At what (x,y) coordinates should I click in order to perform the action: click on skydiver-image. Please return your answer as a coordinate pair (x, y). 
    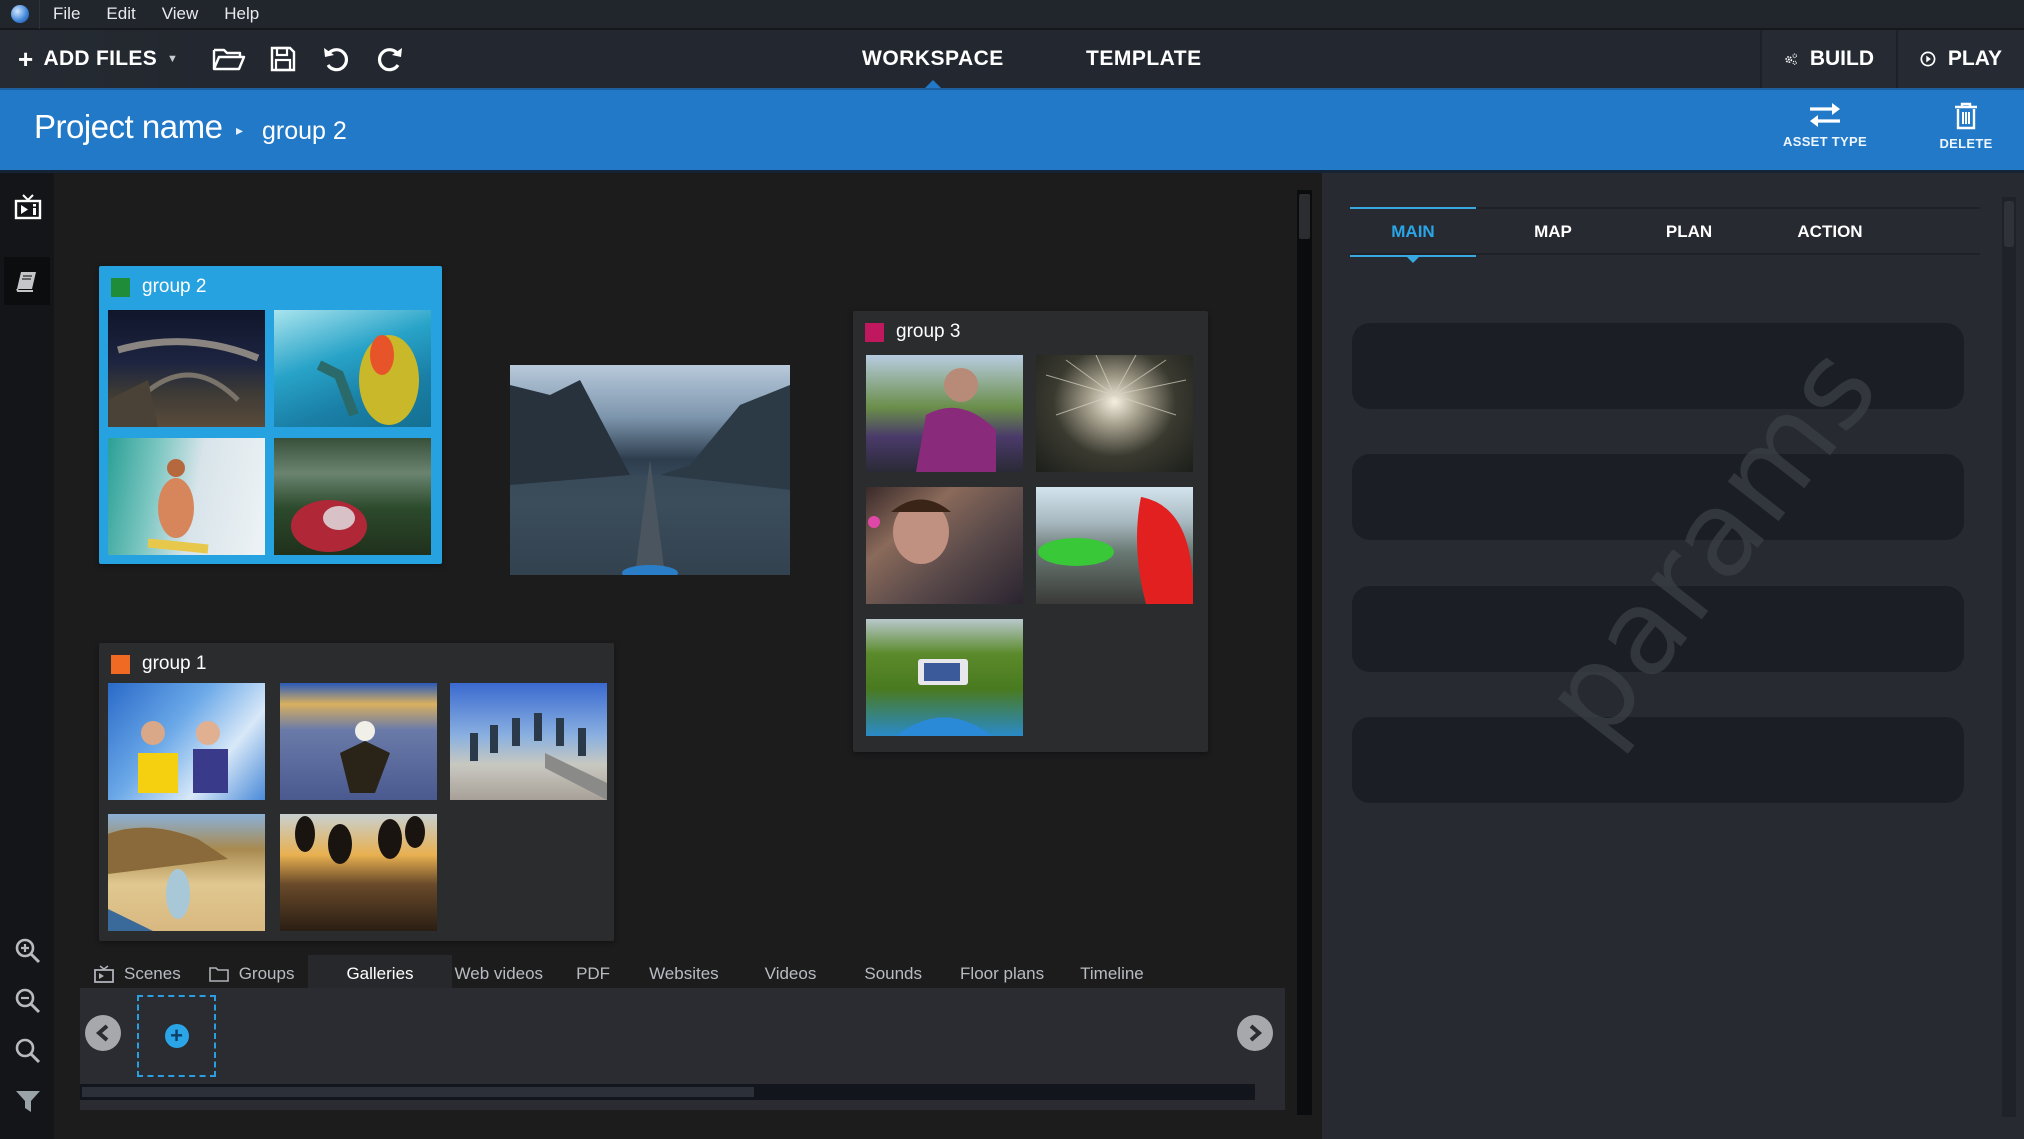
    Looking at the image, I should click on (365, 757).